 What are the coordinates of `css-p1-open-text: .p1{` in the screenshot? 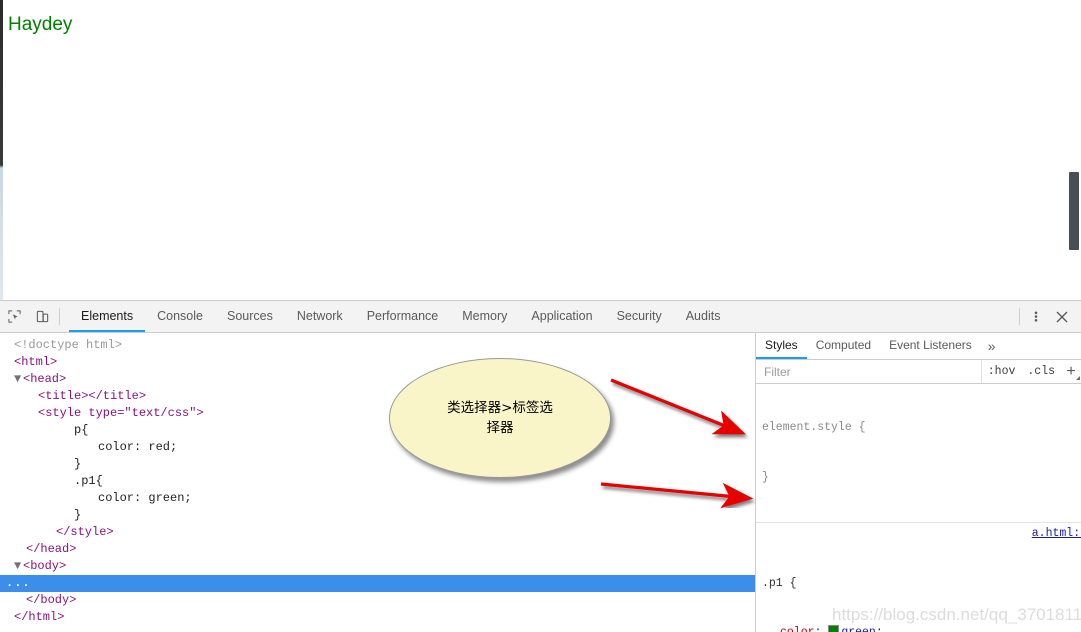 It's located at (88, 481).